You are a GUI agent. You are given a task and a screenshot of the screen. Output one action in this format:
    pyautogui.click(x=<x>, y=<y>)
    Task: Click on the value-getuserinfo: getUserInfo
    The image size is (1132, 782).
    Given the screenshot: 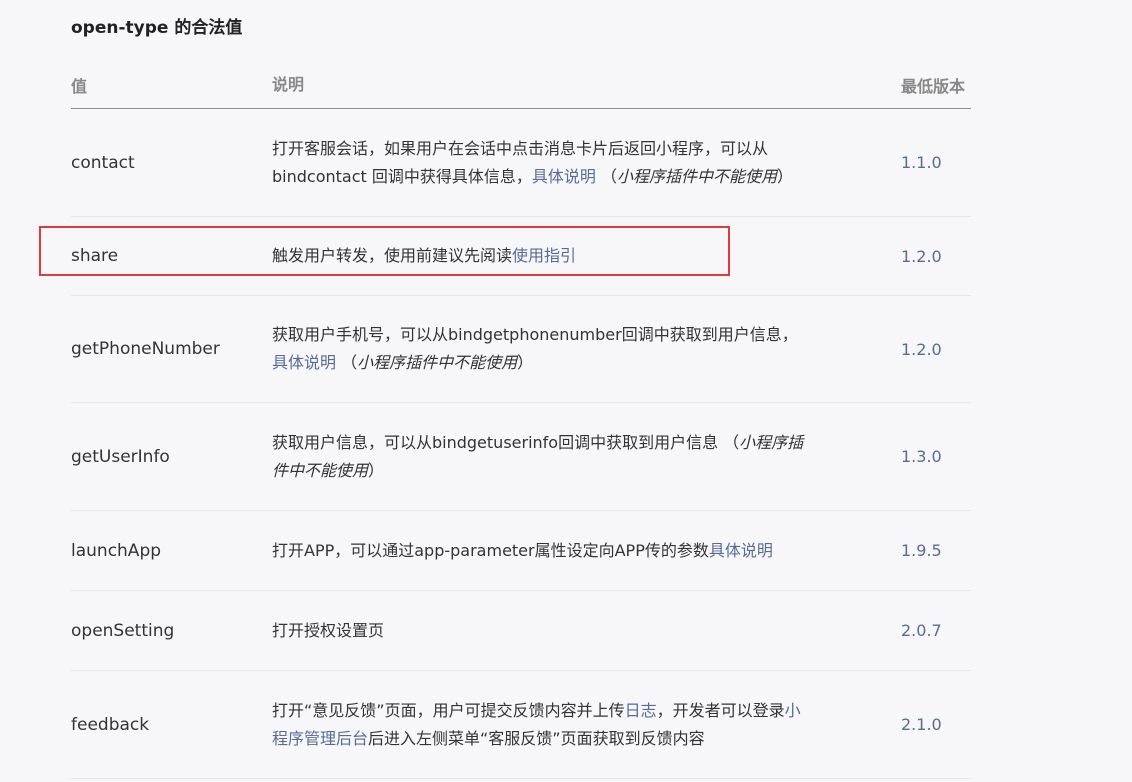 What is the action you would take?
    pyautogui.click(x=120, y=456)
    